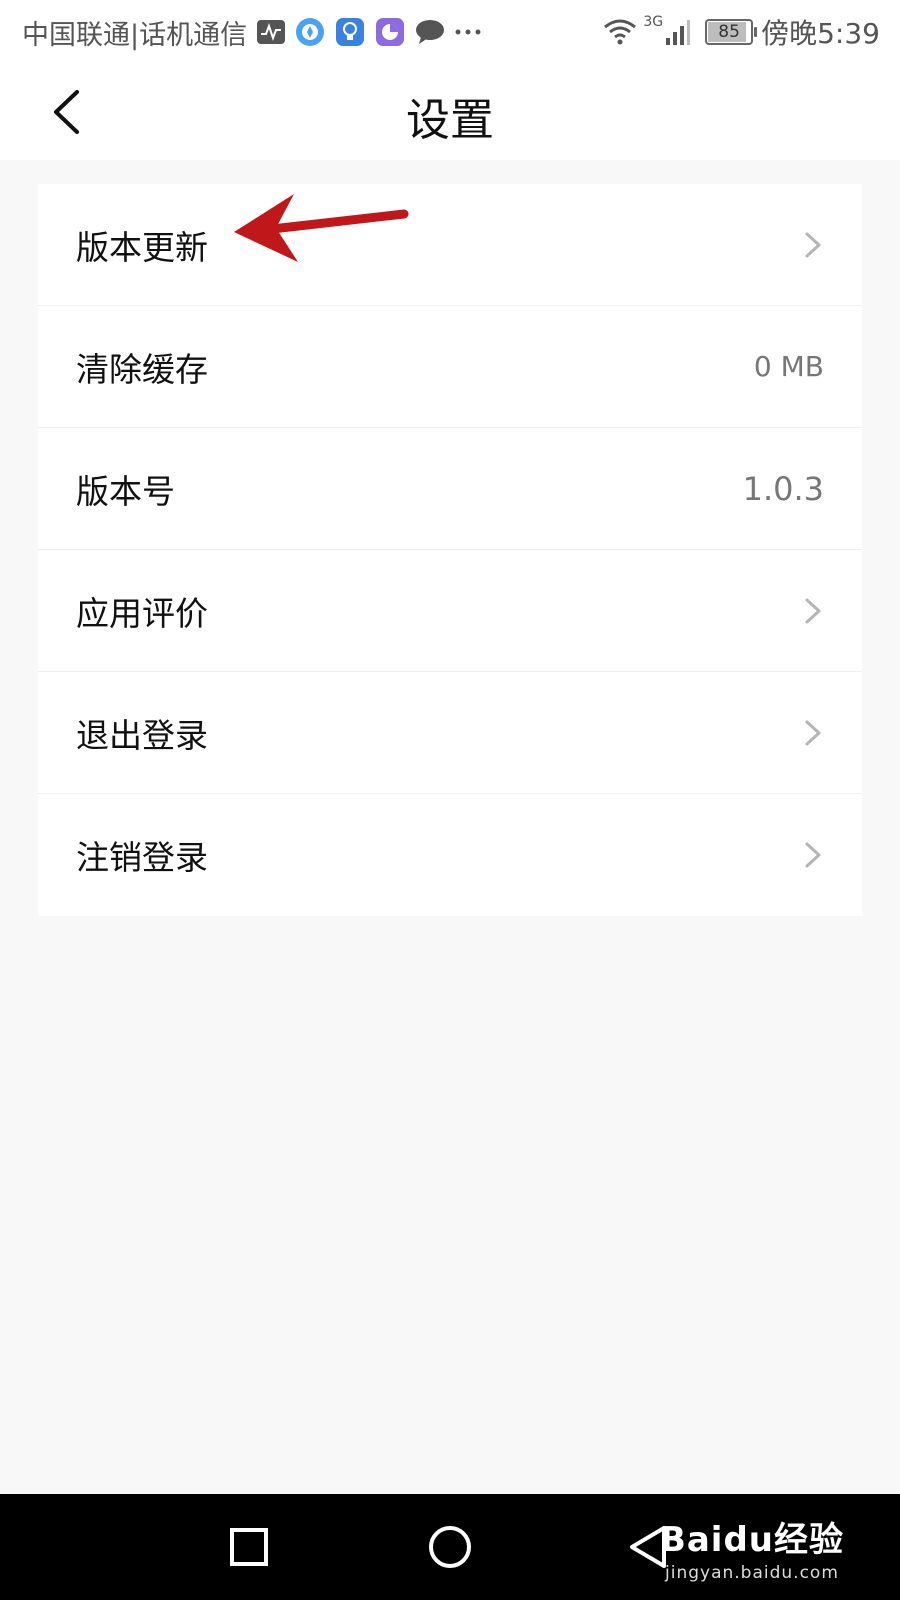 The image size is (900, 1600). I want to click on activity-icon, so click(271, 32).